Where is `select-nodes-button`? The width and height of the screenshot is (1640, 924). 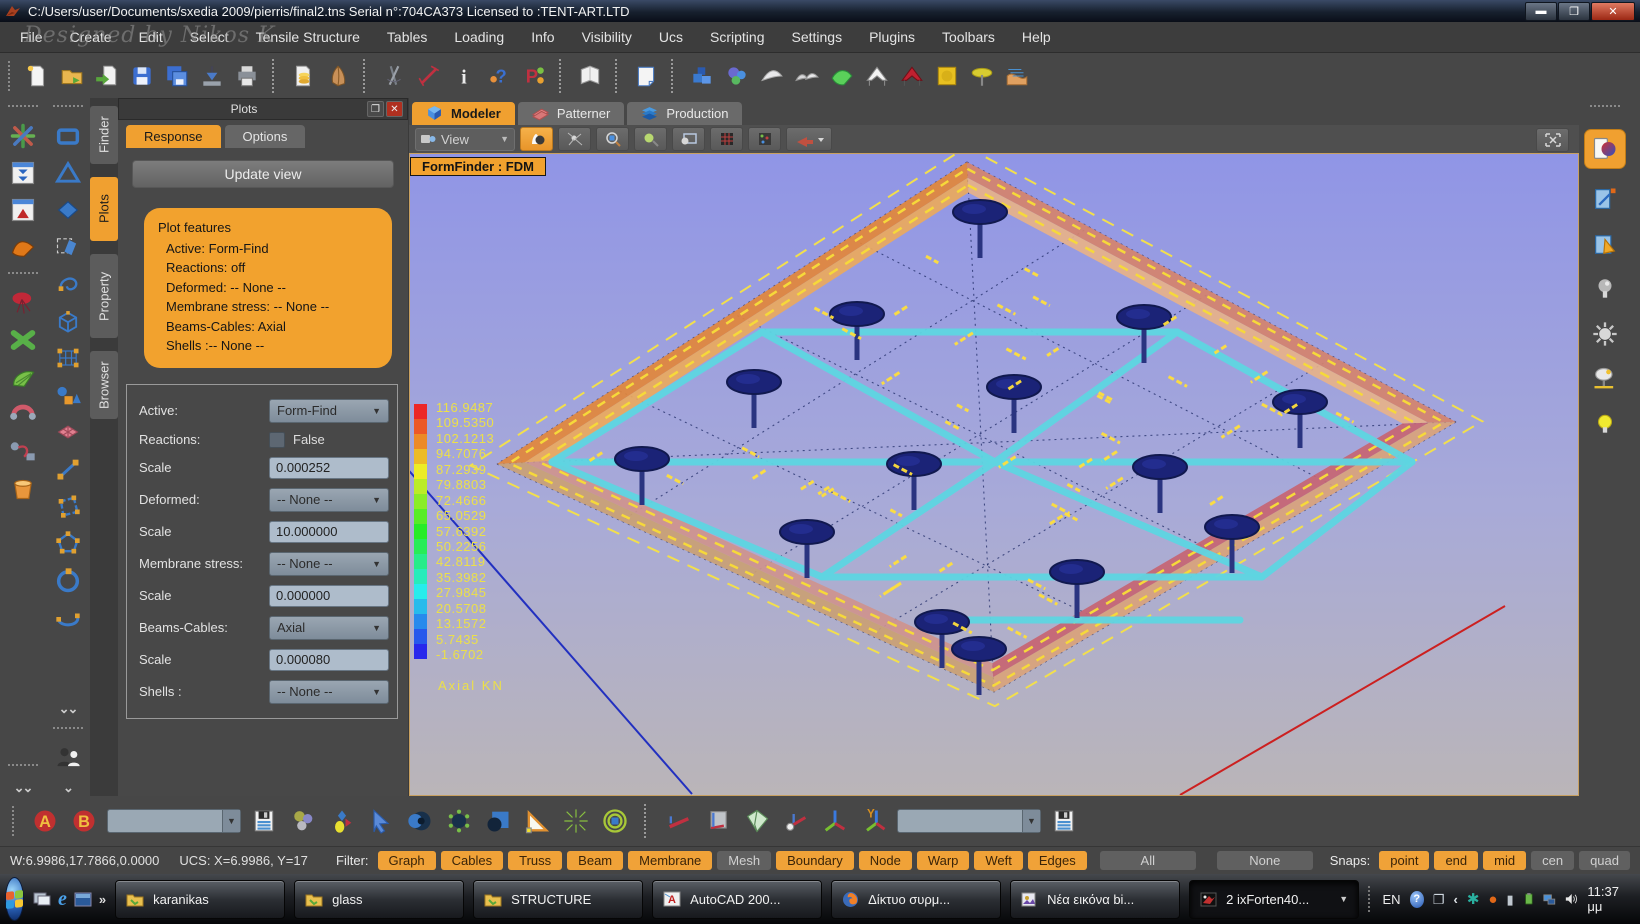
select-nodes-button is located at coordinates (574, 139).